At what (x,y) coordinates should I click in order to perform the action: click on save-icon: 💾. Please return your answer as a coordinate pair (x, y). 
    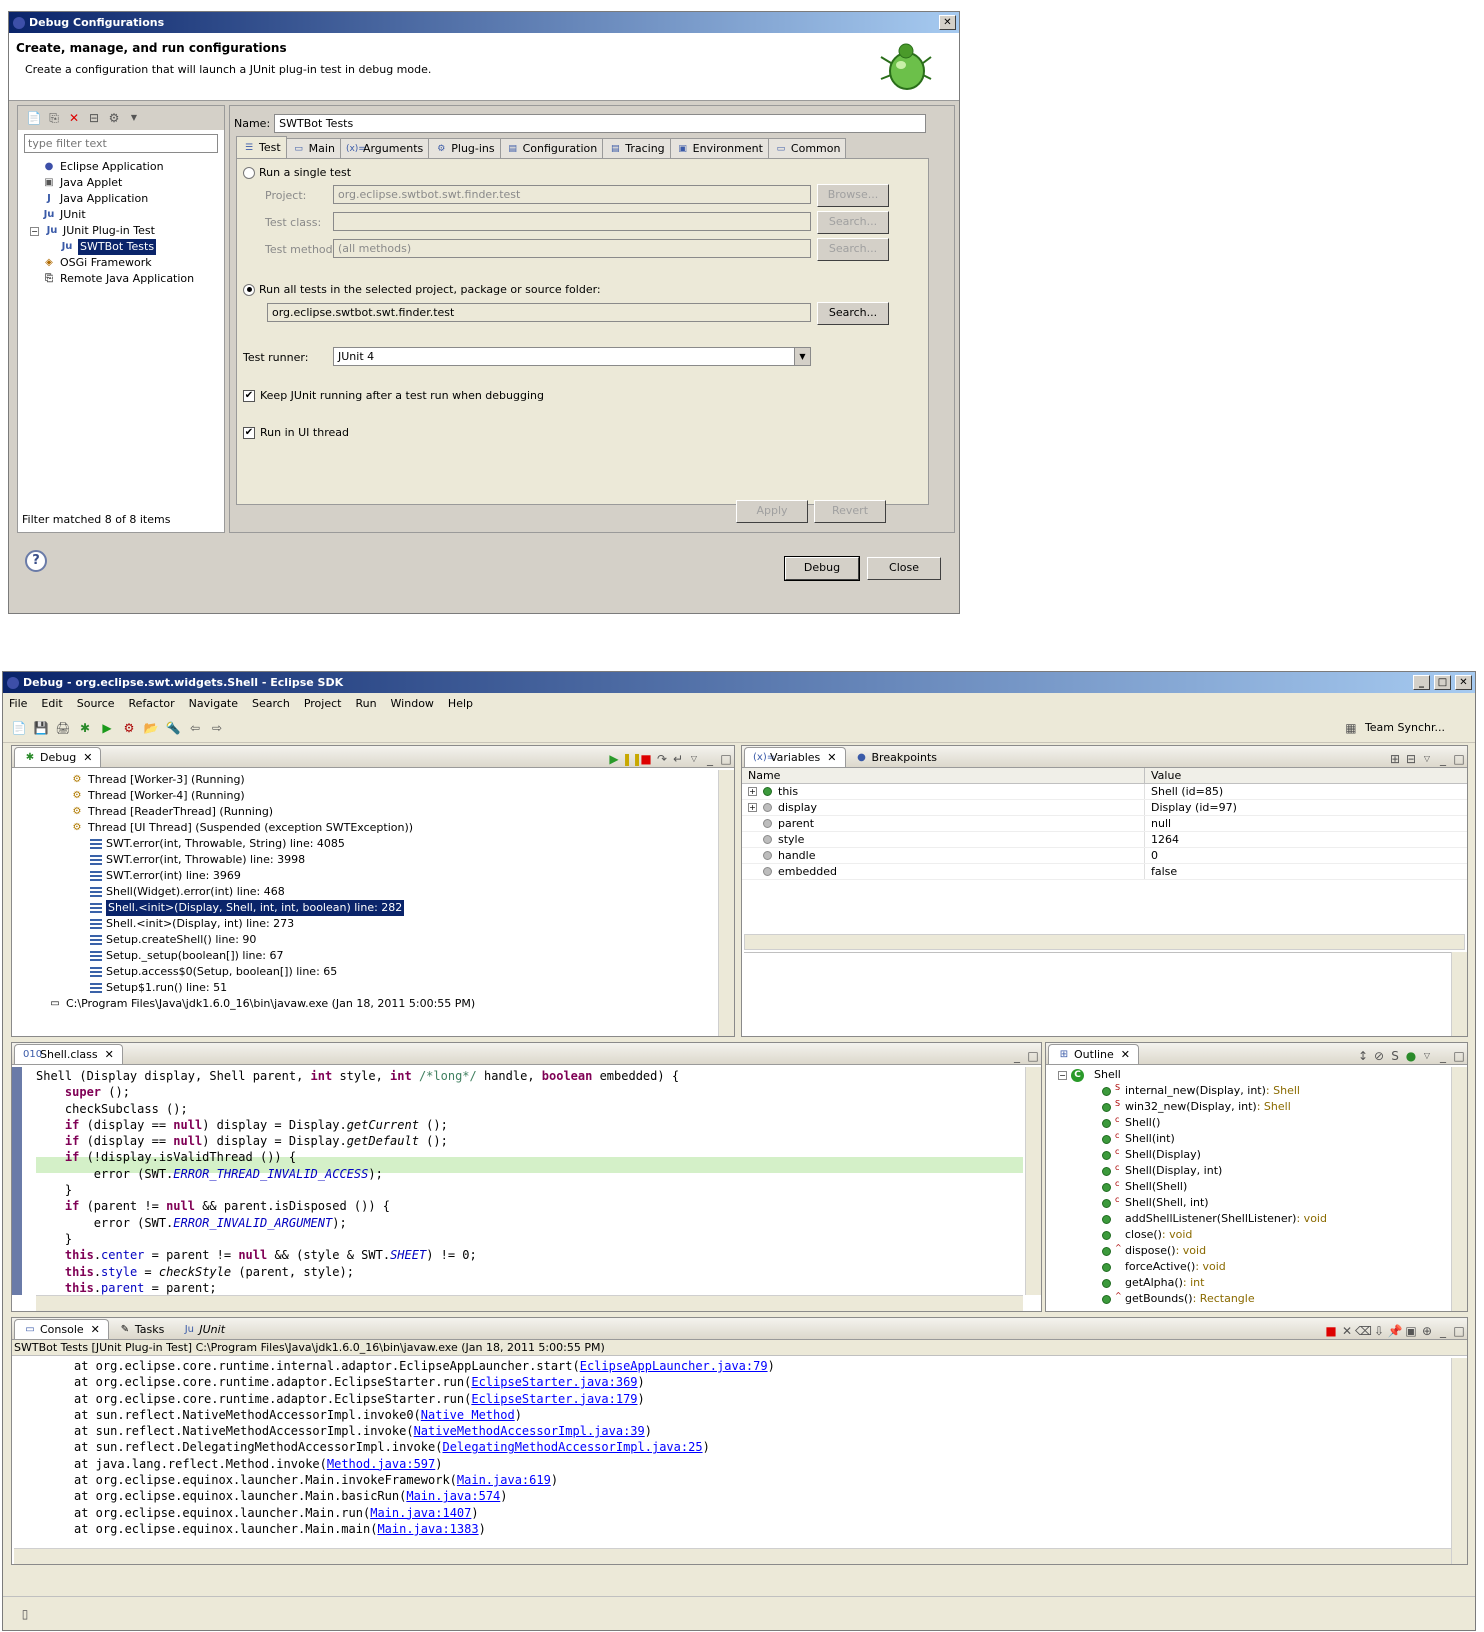
    Looking at the image, I should click on (41, 728).